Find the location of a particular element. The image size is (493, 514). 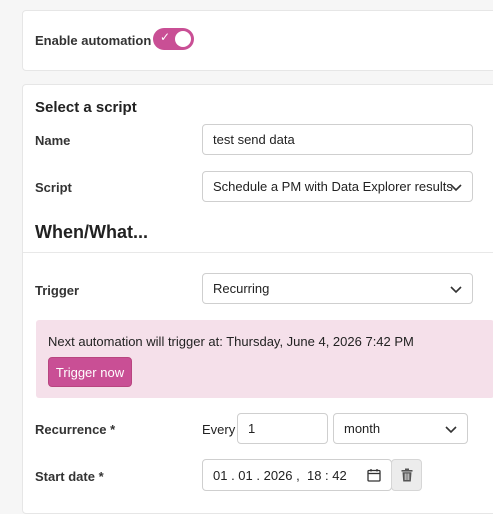

start-date-value: 01 . 01 . 2026 , 18 : 42 is located at coordinates (280, 475).